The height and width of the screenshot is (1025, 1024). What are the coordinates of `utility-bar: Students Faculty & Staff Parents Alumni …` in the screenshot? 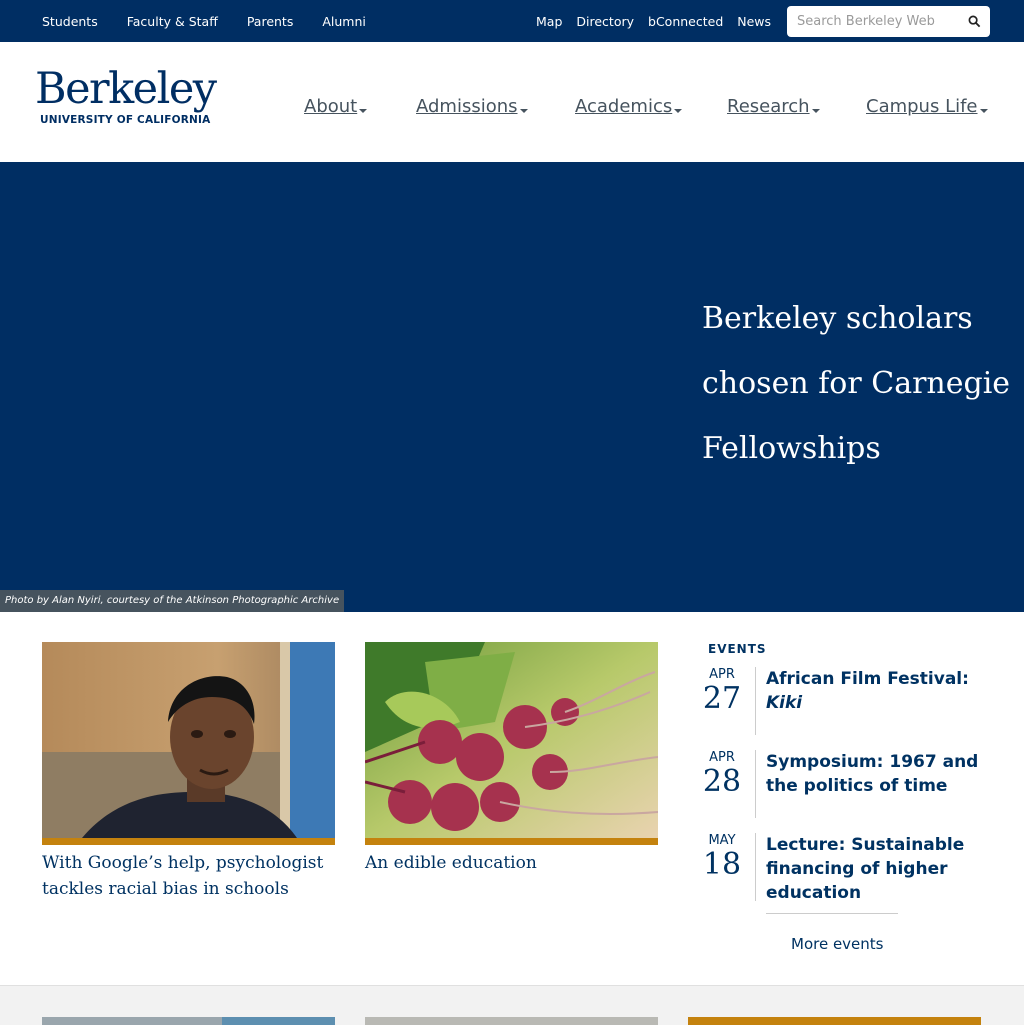 It's located at (512, 21).